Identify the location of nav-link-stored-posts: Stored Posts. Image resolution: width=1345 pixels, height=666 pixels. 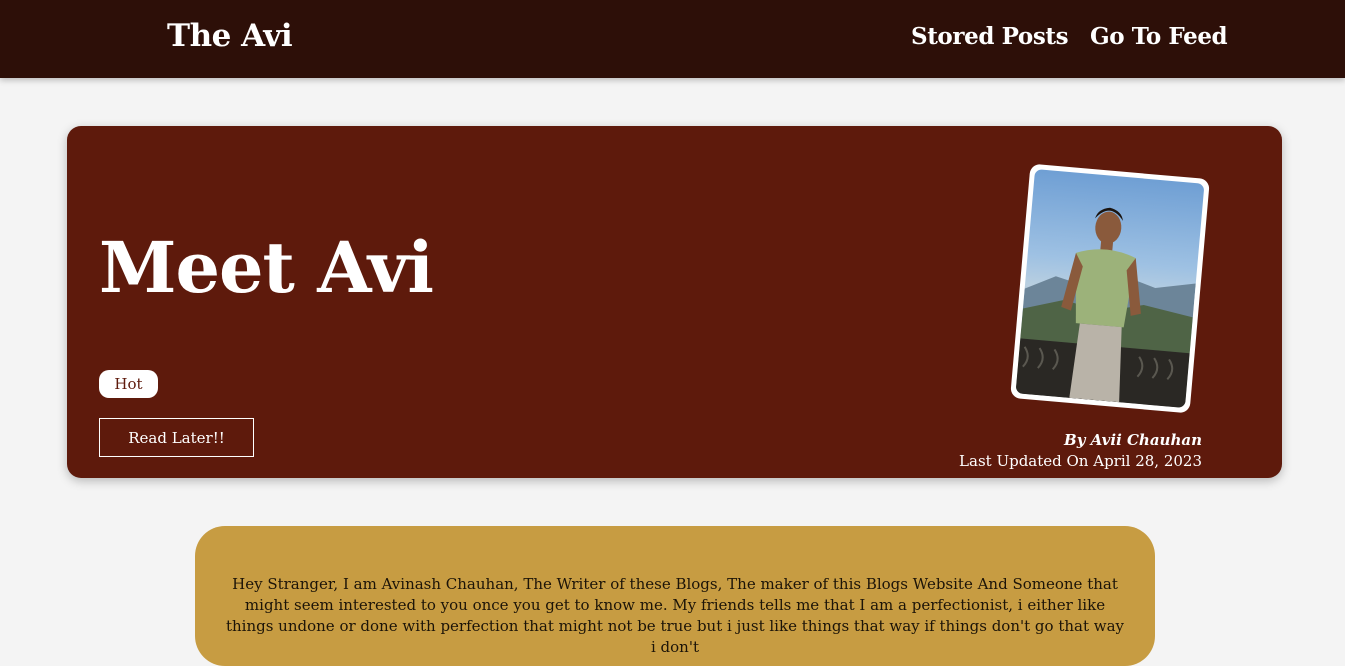
(990, 36).